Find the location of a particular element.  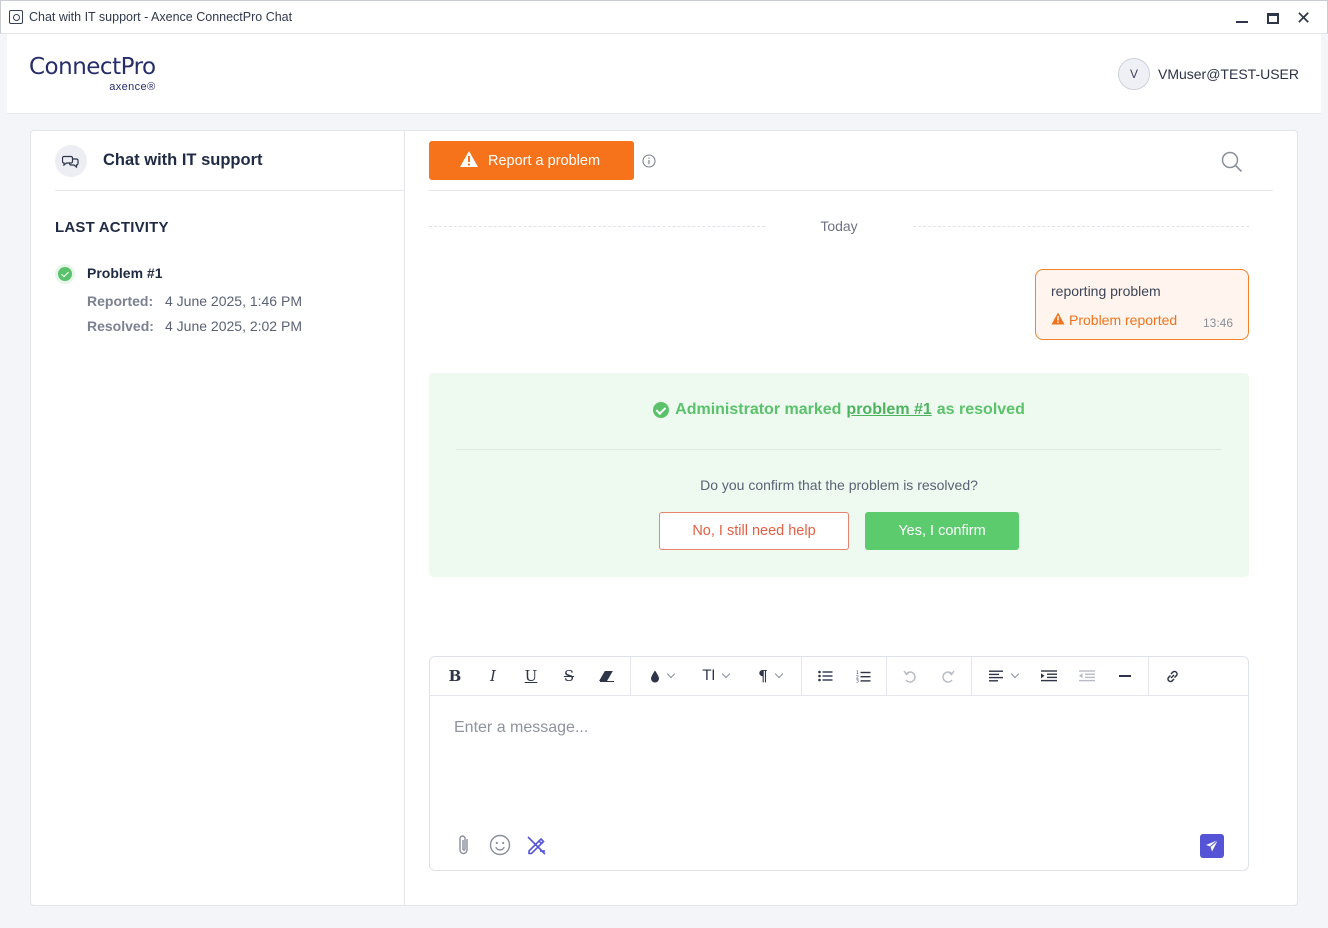

emoji-button is located at coordinates (500, 845).